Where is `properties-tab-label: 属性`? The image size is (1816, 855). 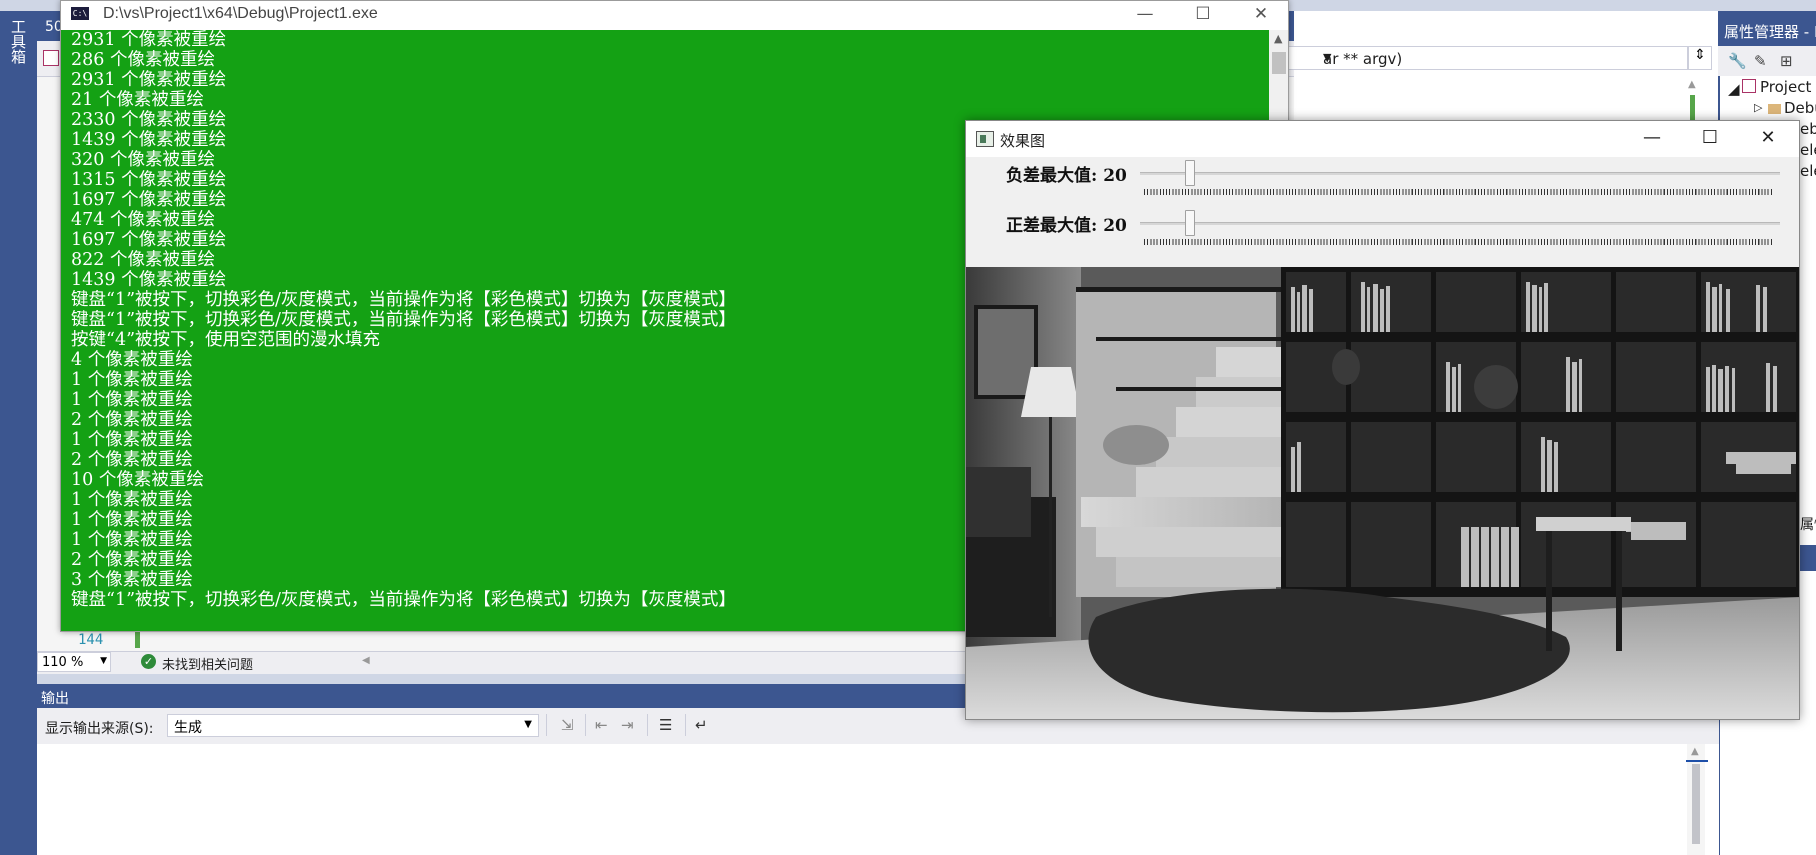 properties-tab-label: 属性 is located at coordinates (1808, 524).